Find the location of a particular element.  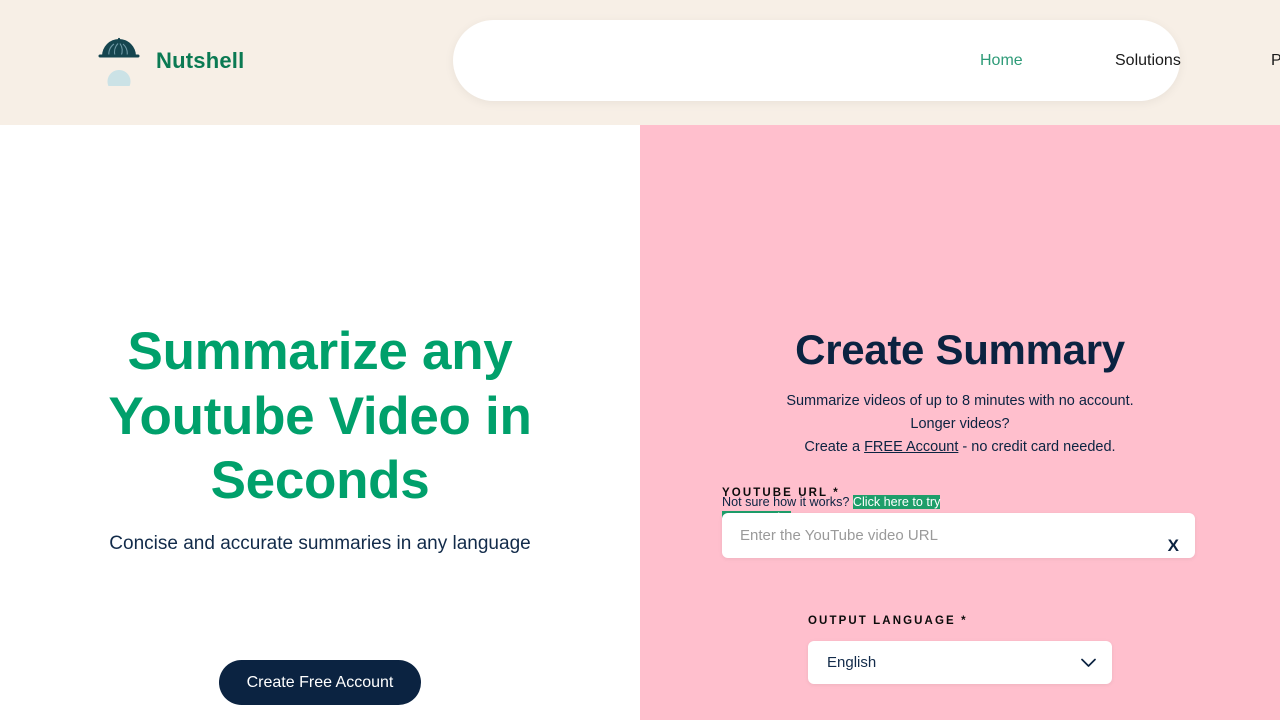

brand-name: Nutshell is located at coordinates (200, 60).